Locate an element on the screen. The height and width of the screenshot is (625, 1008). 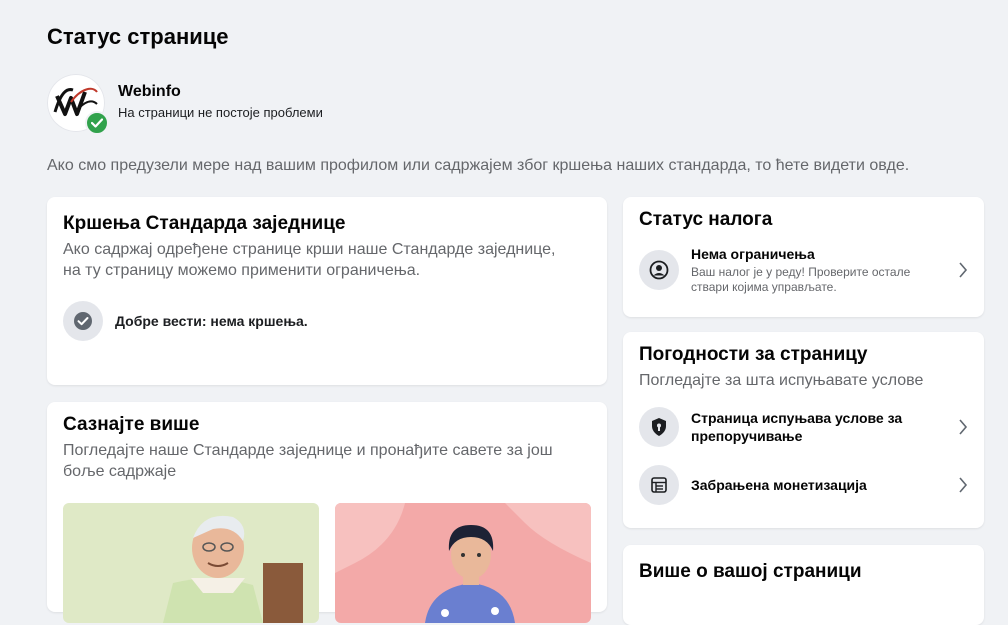
benefit-monetization-label: Забрањена монетизација is located at coordinates (779, 485).